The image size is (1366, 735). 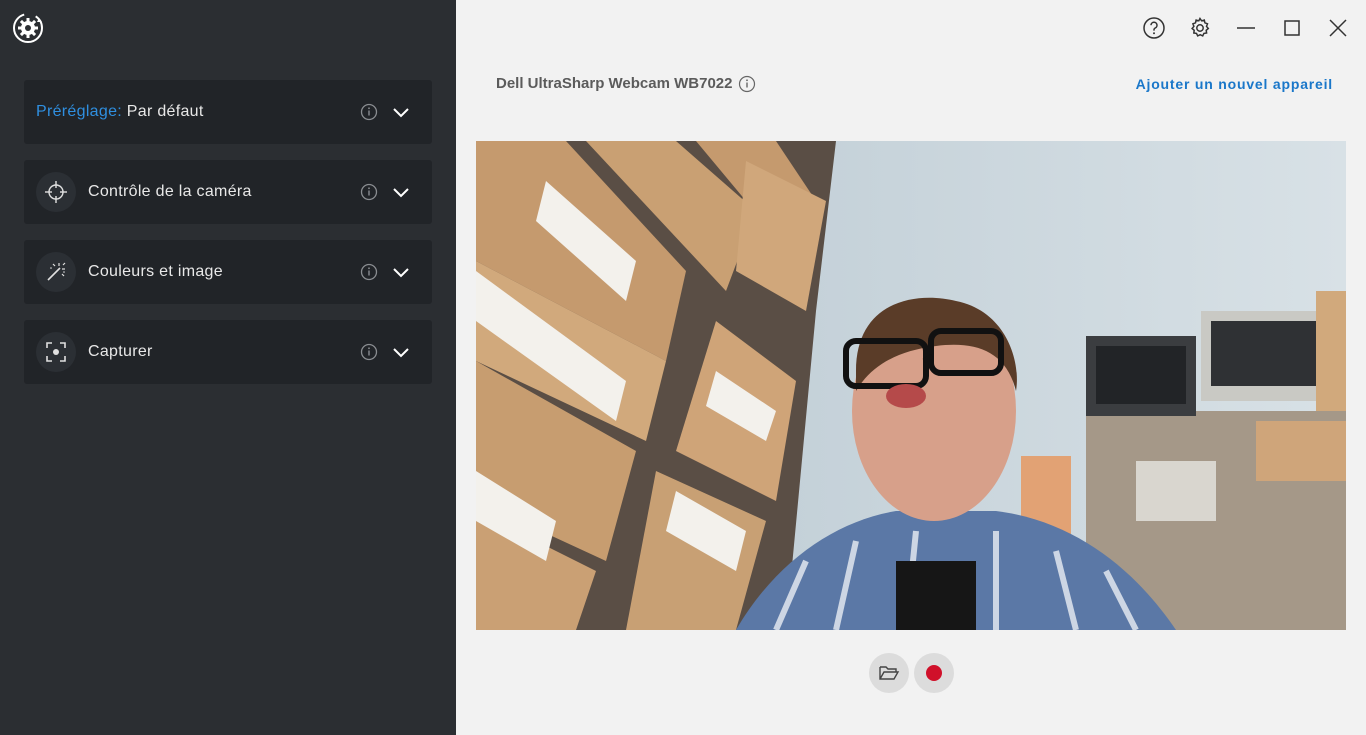 I want to click on gear-icon, so click(x=1200, y=28).